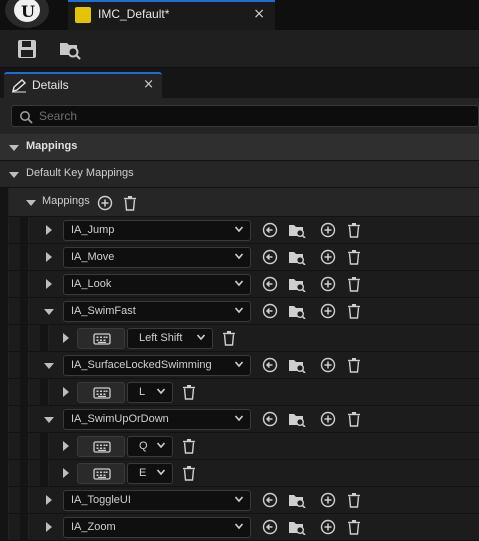 This screenshot has width=479, height=541. What do you see at coordinates (239, 338) in the screenshot?
I see `key-mapping-row: Left Shift` at bounding box center [239, 338].